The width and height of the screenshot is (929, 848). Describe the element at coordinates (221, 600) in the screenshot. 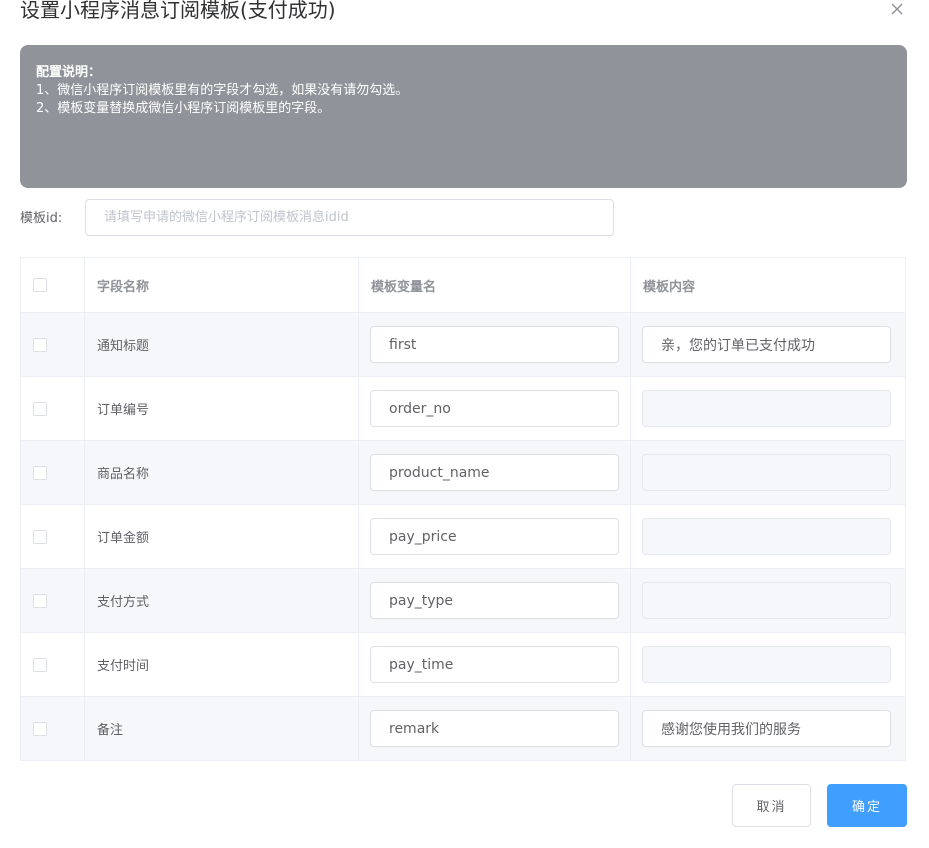

I see `field-name-cell: 支付方式` at that location.